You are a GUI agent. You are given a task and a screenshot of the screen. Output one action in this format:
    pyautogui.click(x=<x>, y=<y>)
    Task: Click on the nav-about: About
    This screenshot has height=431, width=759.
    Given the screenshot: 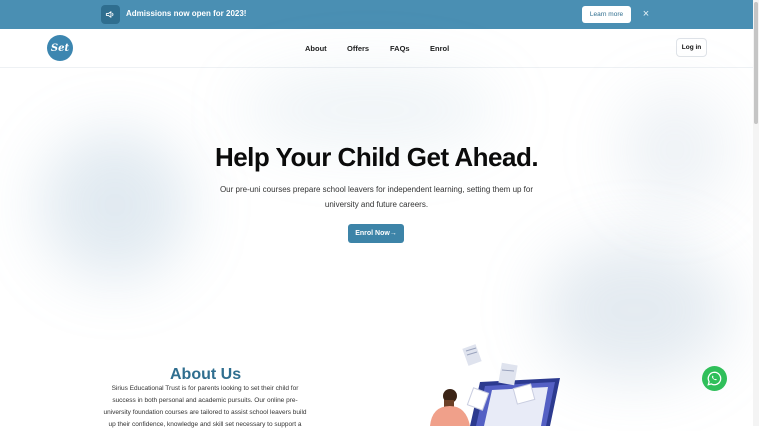 What is the action you would take?
    pyautogui.click(x=316, y=48)
    